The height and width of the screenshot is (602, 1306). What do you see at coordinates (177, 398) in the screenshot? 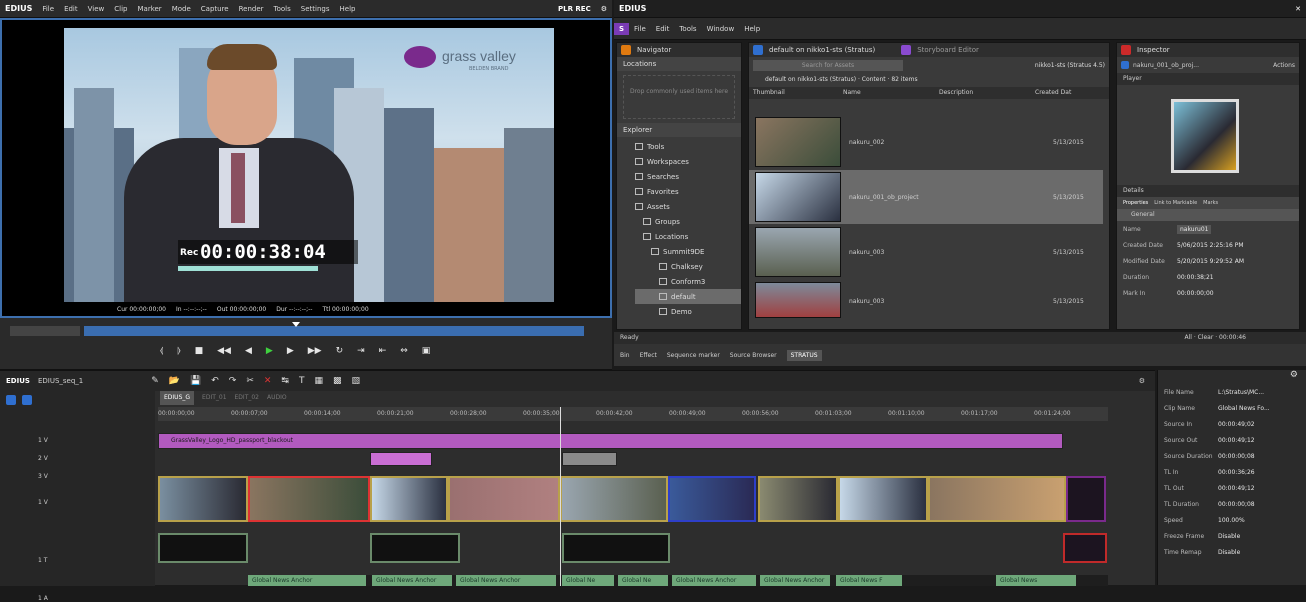
I see `seq-tab: EDIUS_G` at bounding box center [177, 398].